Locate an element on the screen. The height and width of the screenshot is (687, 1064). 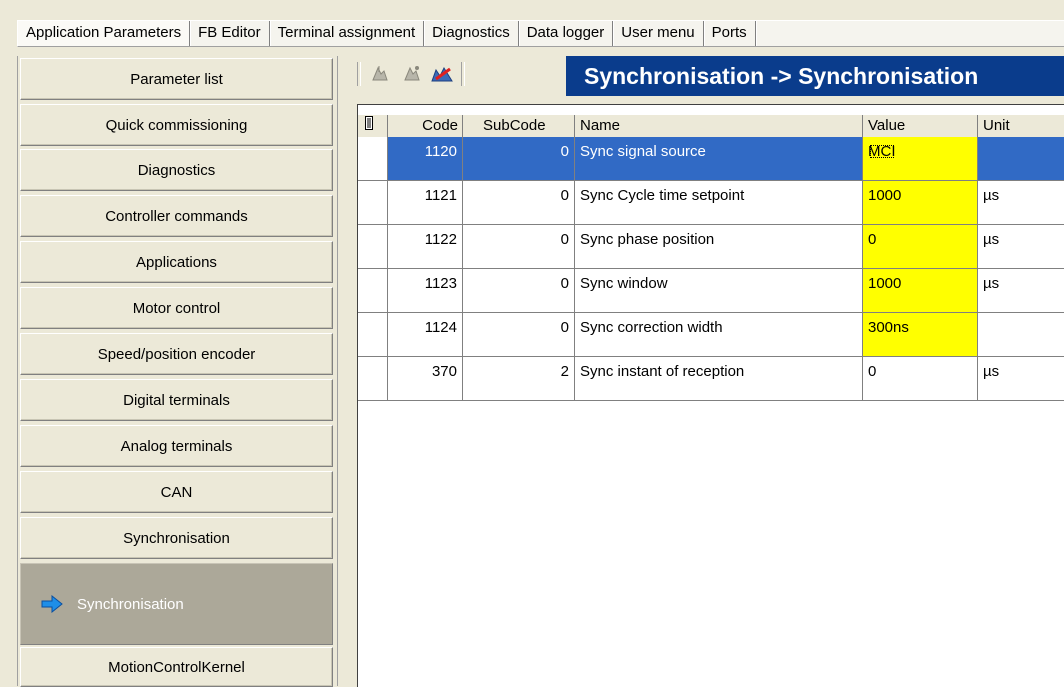
download-icon is located at coordinates (412, 74).